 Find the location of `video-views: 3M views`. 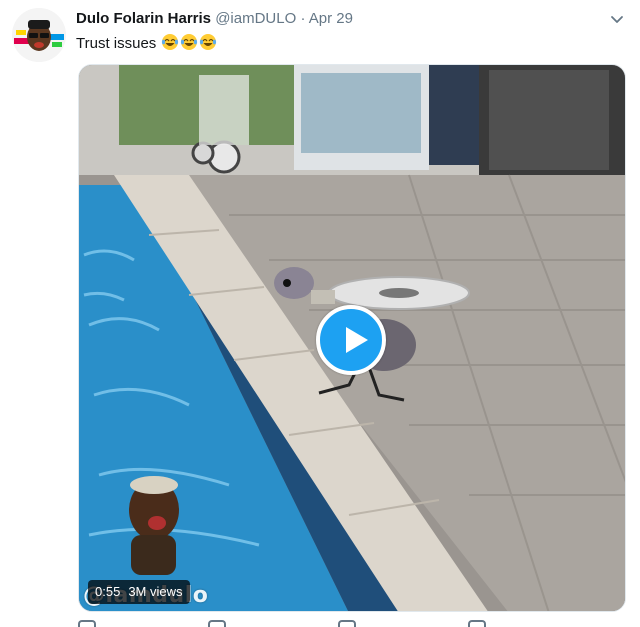

video-views: 3M views is located at coordinates (155, 591).